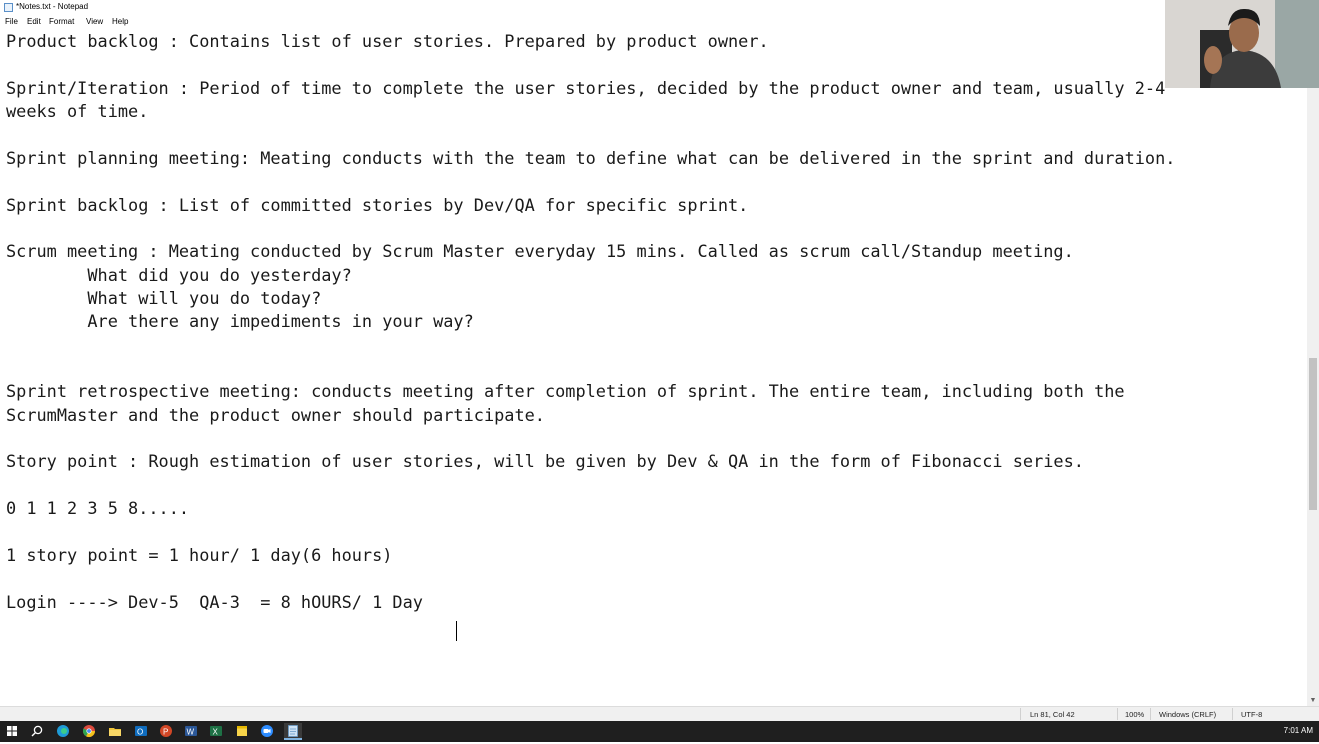  I want to click on scrollbar-thumb, so click(1313, 434).